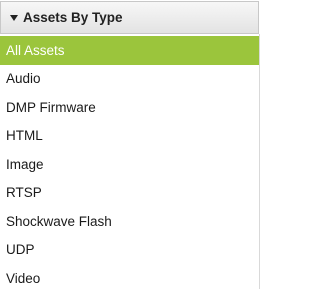 The image size is (320, 293). Describe the element at coordinates (129, 79) in the screenshot. I see `list-item-audio: Audio` at that location.